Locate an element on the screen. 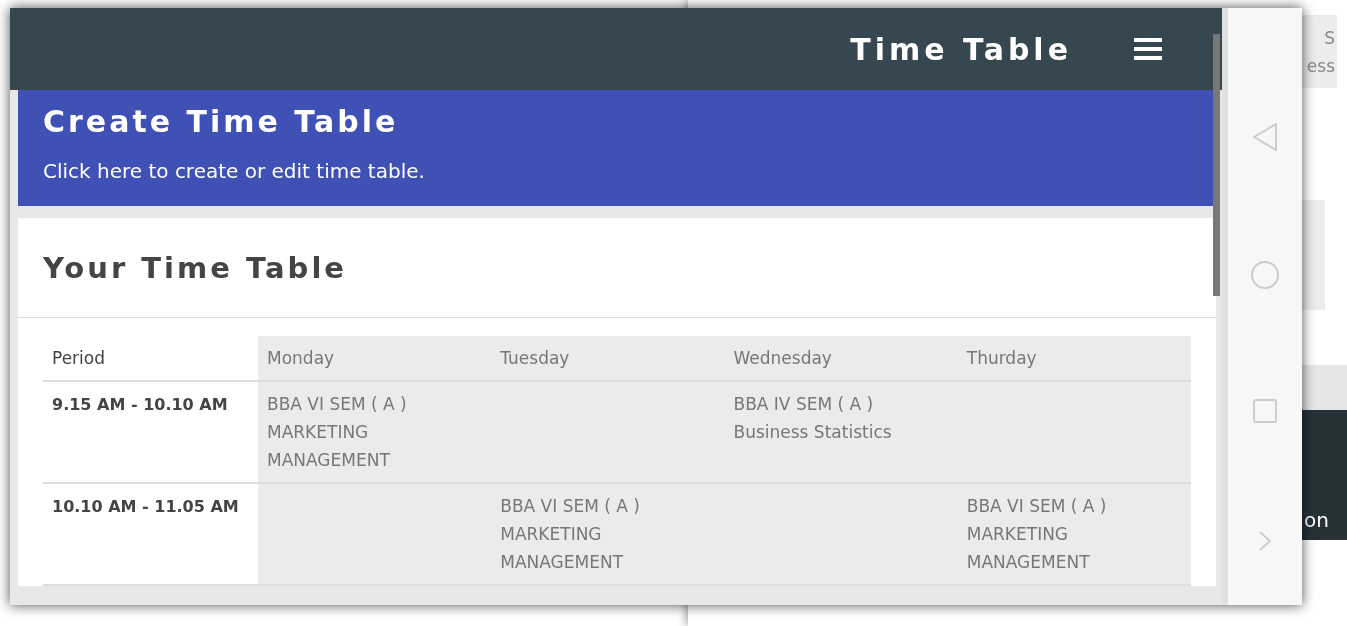 This screenshot has width=1347, height=626. chevron-icon is located at coordinates (1265, 540).